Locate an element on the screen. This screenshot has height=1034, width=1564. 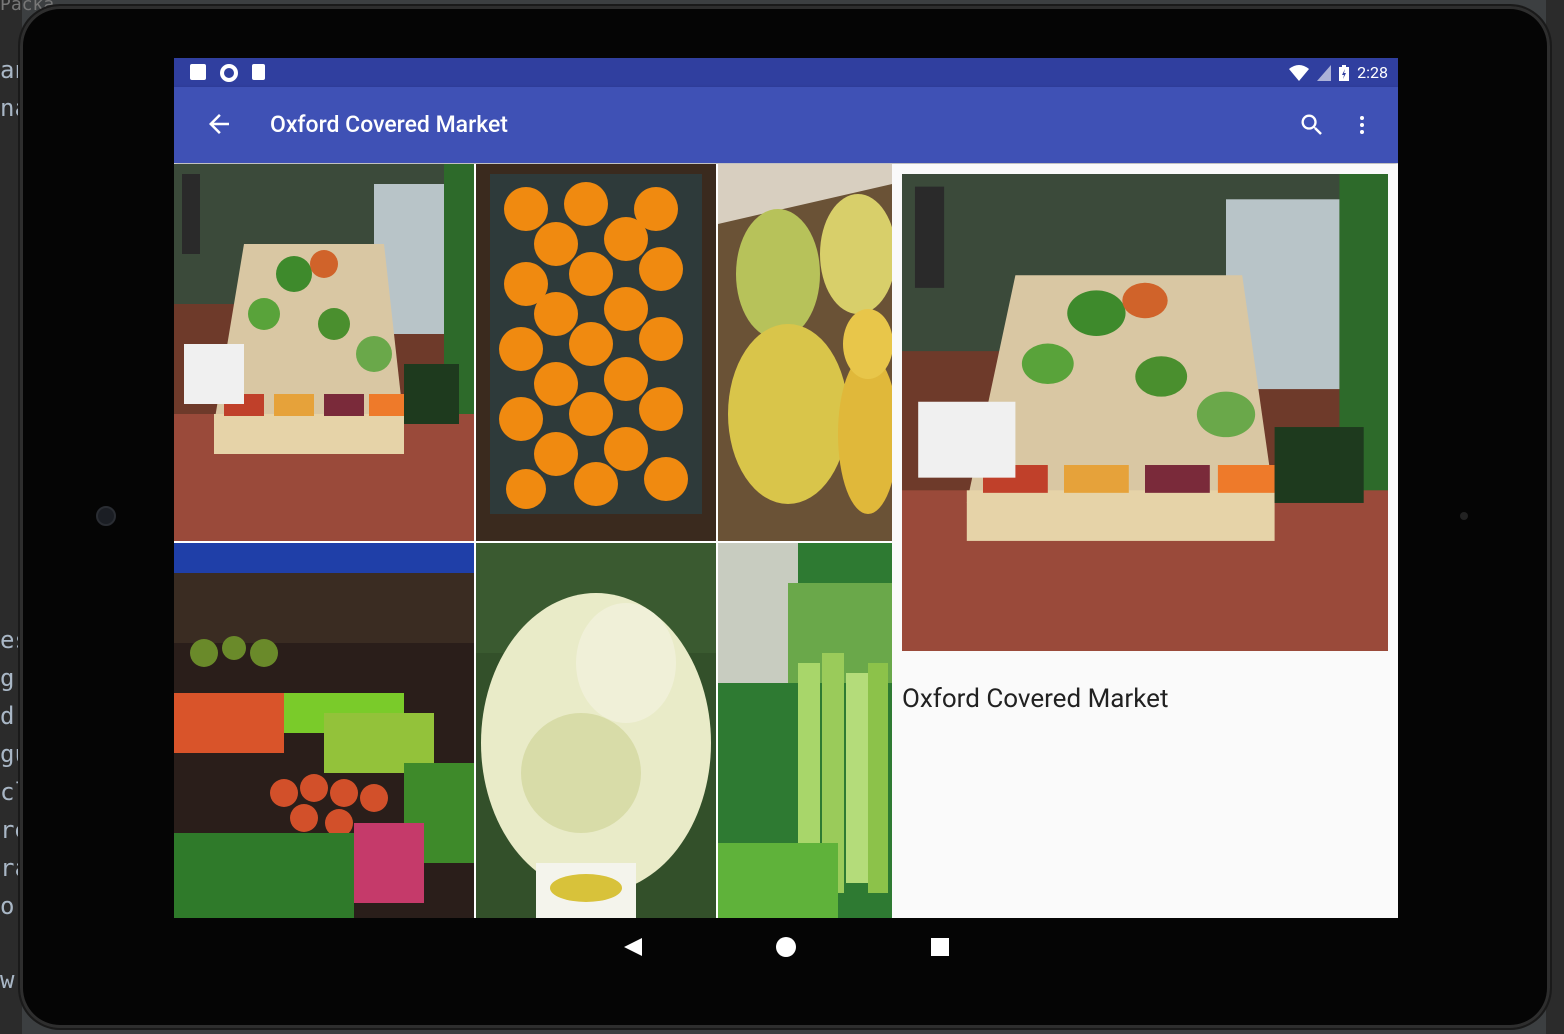
grid-image-market-stall is located at coordinates (324, 352).